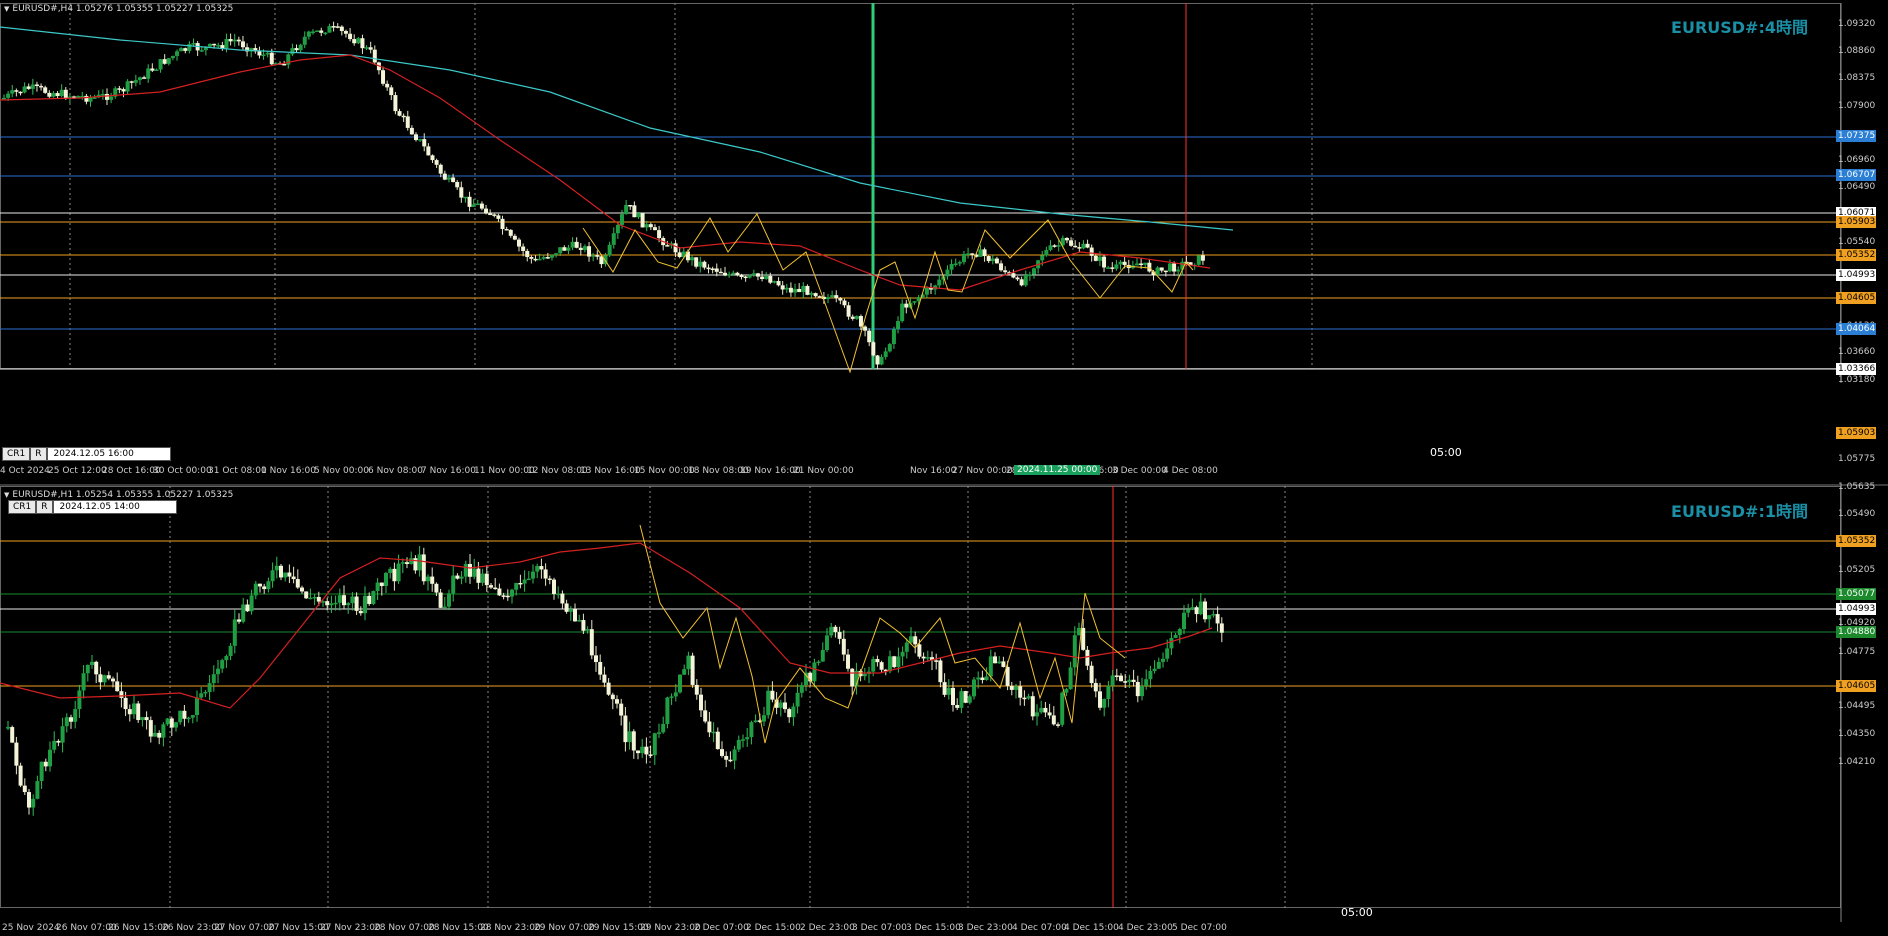 This screenshot has width=1888, height=936. What do you see at coordinates (670, 928) in the screenshot?
I see `time-label: 29 Nov 23:00` at bounding box center [670, 928].